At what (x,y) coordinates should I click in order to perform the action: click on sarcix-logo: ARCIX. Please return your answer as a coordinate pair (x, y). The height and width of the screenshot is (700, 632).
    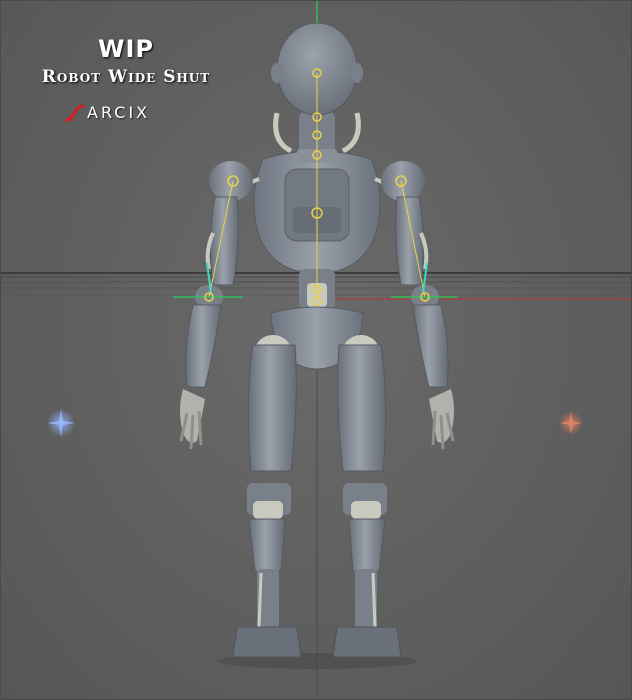
    Looking at the image, I should click on (126, 113).